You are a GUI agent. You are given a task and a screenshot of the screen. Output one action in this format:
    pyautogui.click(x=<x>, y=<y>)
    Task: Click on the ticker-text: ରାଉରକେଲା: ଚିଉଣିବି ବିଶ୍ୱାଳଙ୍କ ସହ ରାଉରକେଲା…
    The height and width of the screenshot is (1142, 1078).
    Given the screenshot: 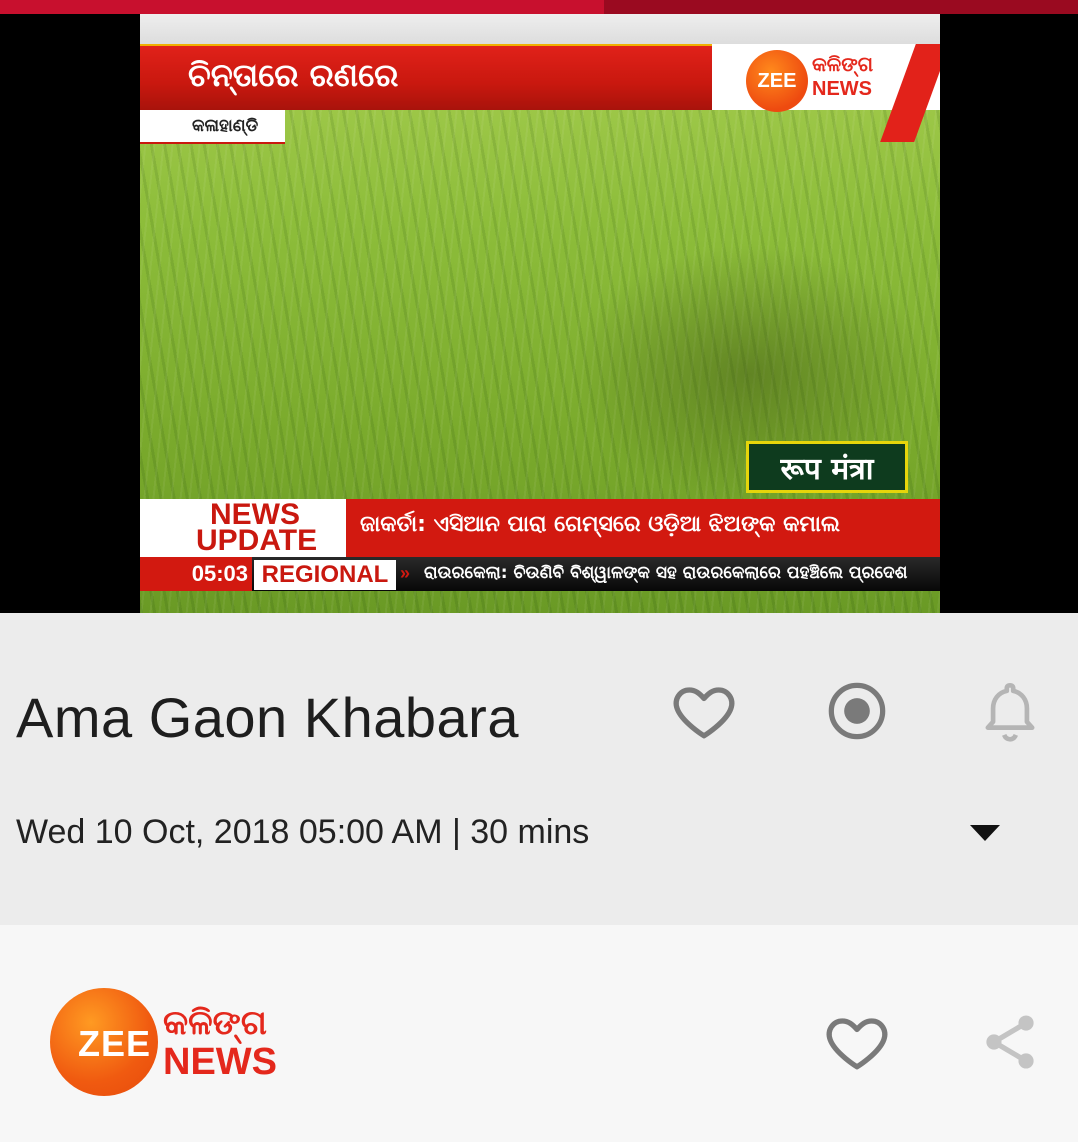 What is the action you would take?
    pyautogui.click(x=666, y=573)
    